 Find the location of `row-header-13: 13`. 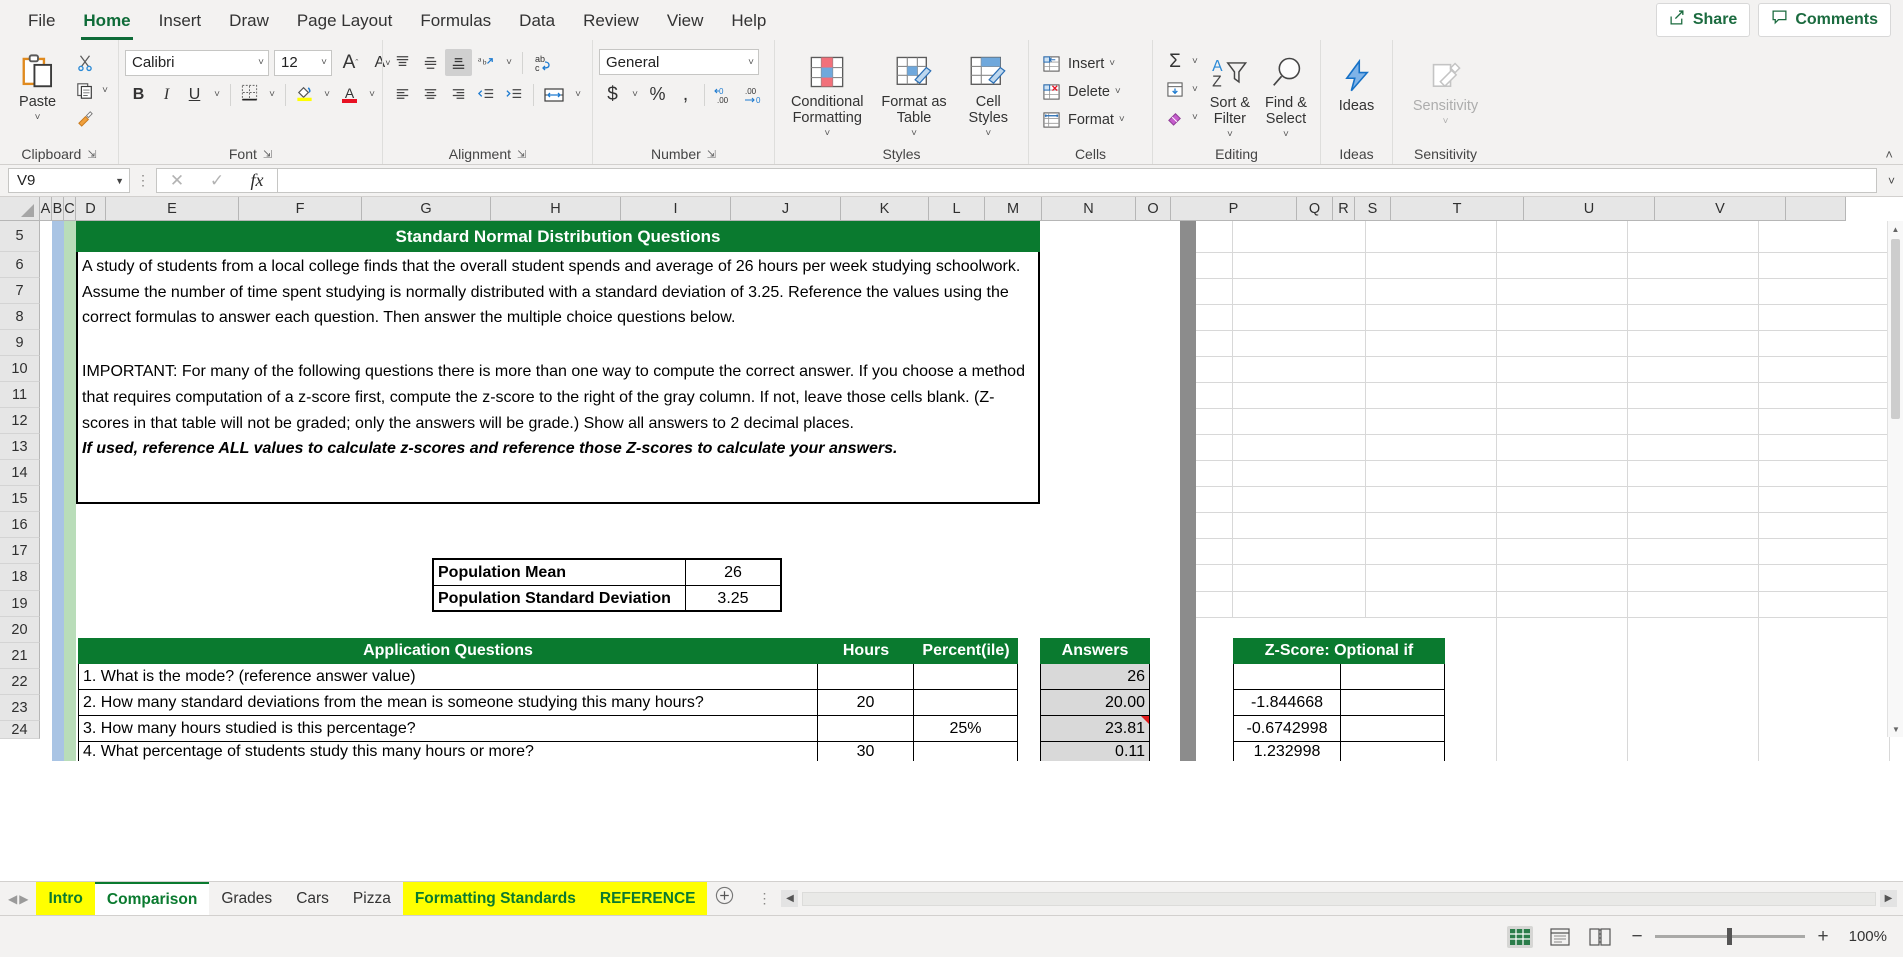

row-header-13: 13 is located at coordinates (20, 447).